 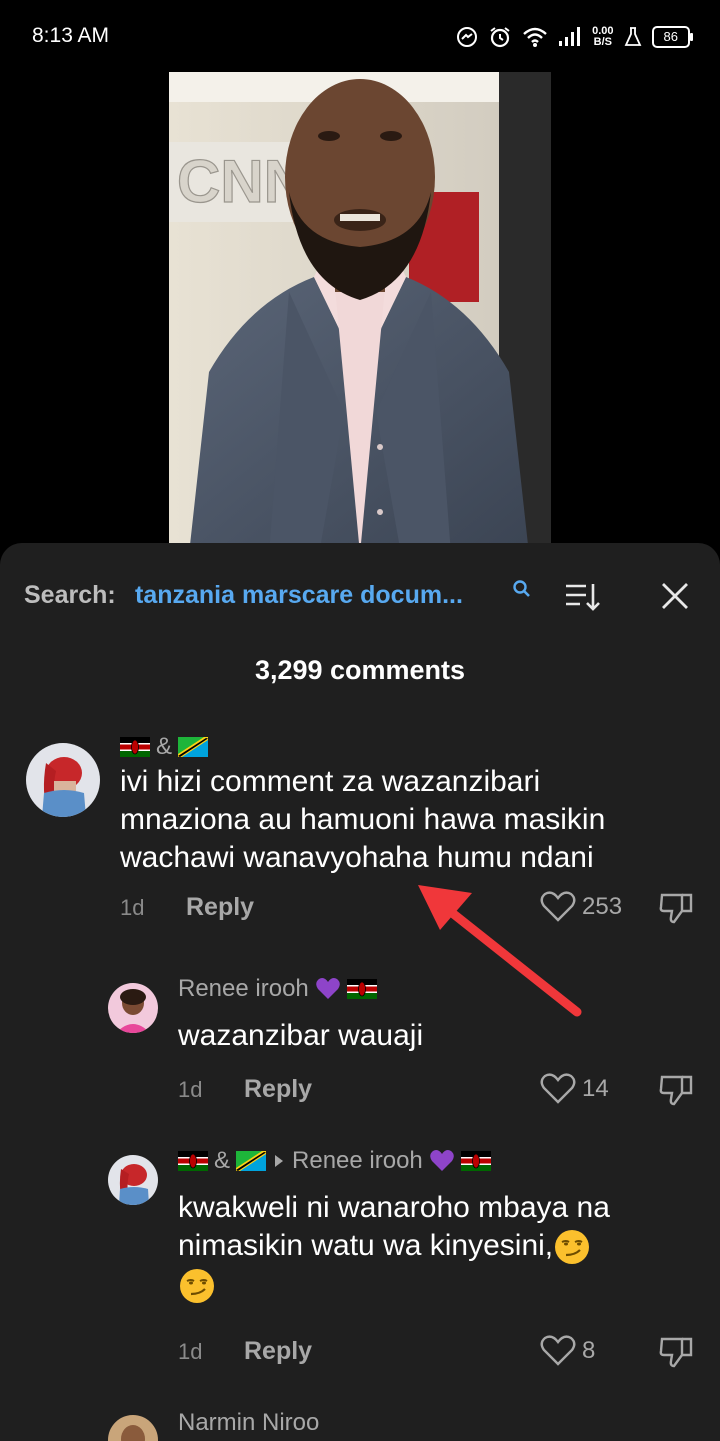 I want to click on comment-author: Narmin Niroo, so click(x=248, y=1423).